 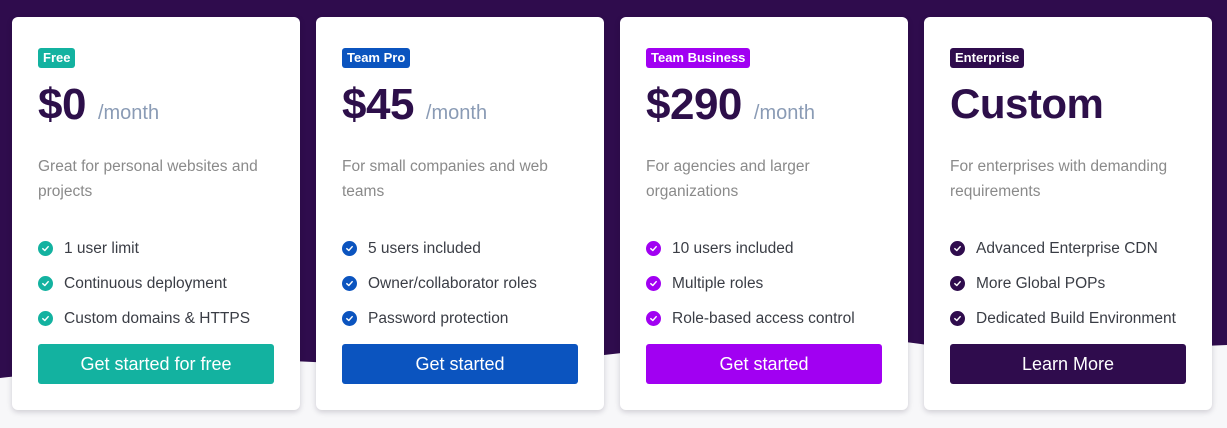 I want to click on feature-item: Advanced Enterprise CDN, so click(x=1068, y=248).